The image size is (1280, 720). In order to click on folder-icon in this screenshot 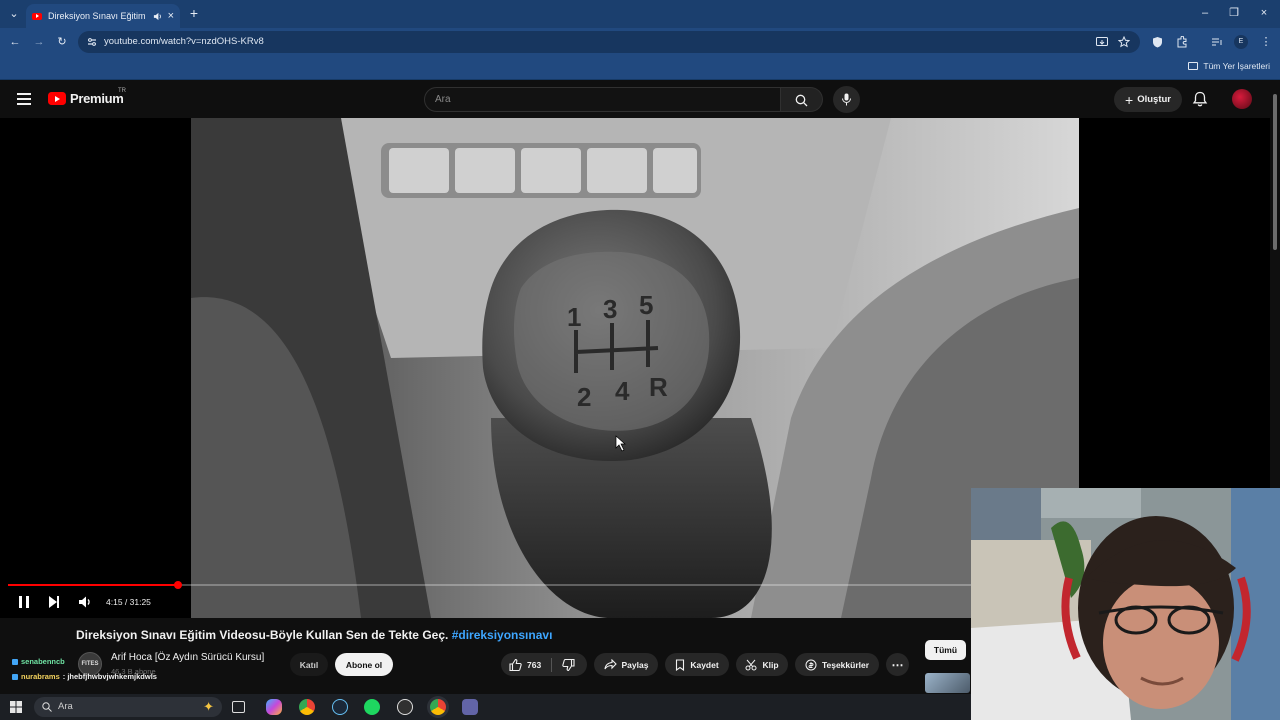, I will do `click(1193, 66)`.